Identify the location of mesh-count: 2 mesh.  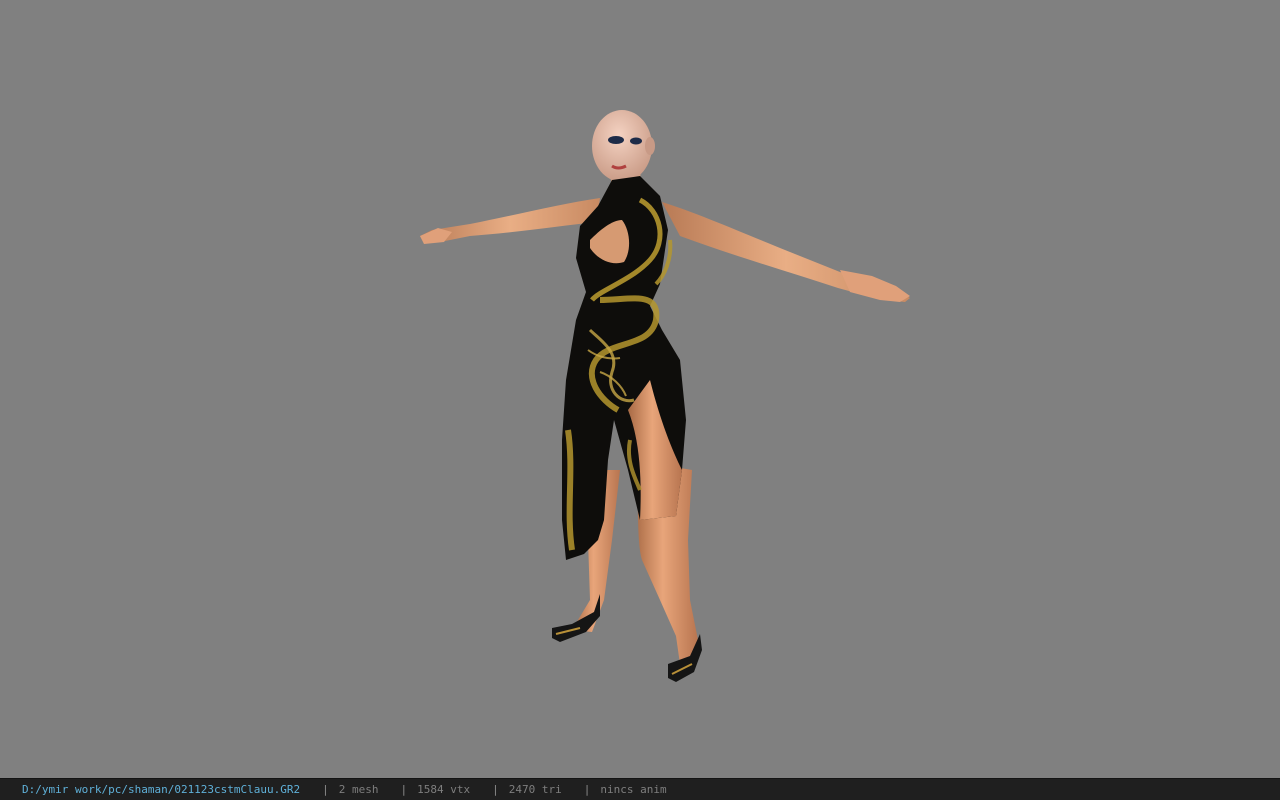
(358, 789).